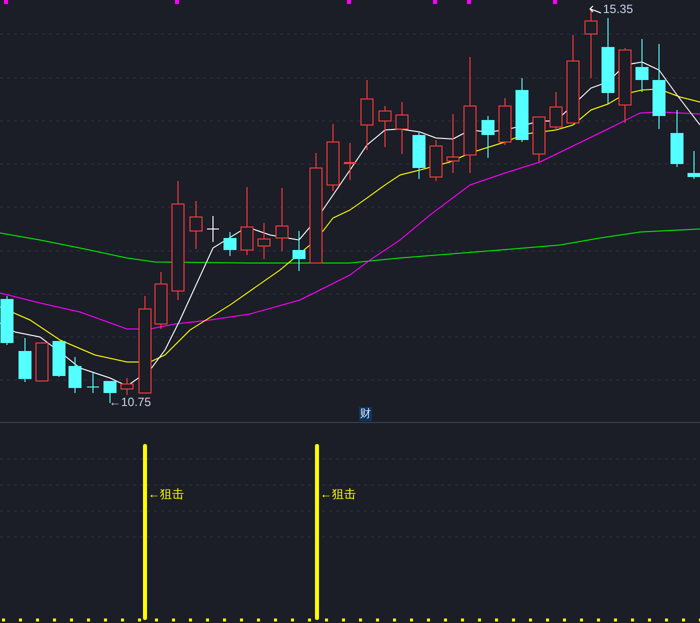  Describe the element at coordinates (595, 10) in the screenshot. I see `arrow-icon` at that location.